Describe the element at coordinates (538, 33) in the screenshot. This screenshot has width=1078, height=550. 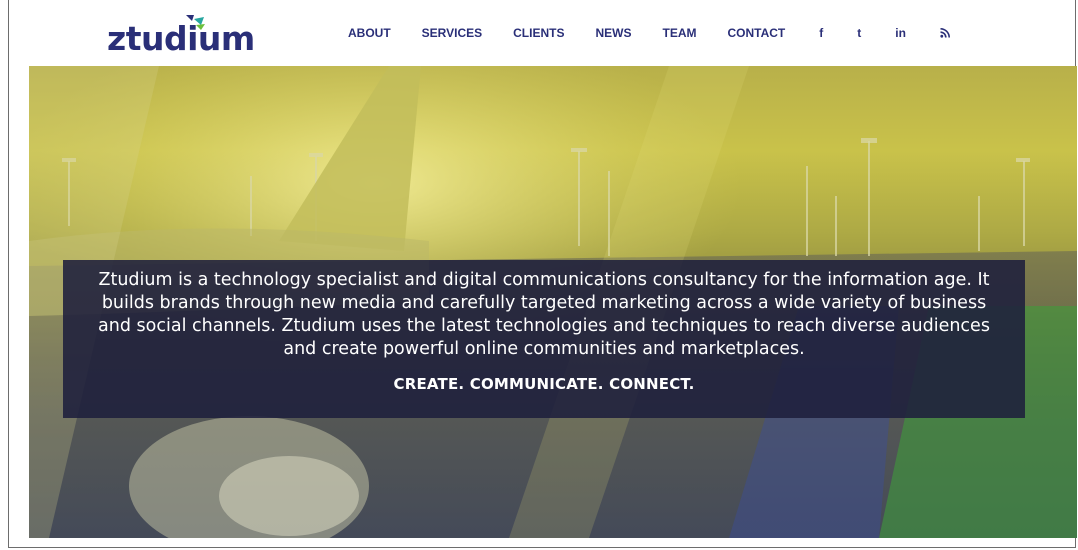
I see `nav-clients: CLIENTS` at that location.